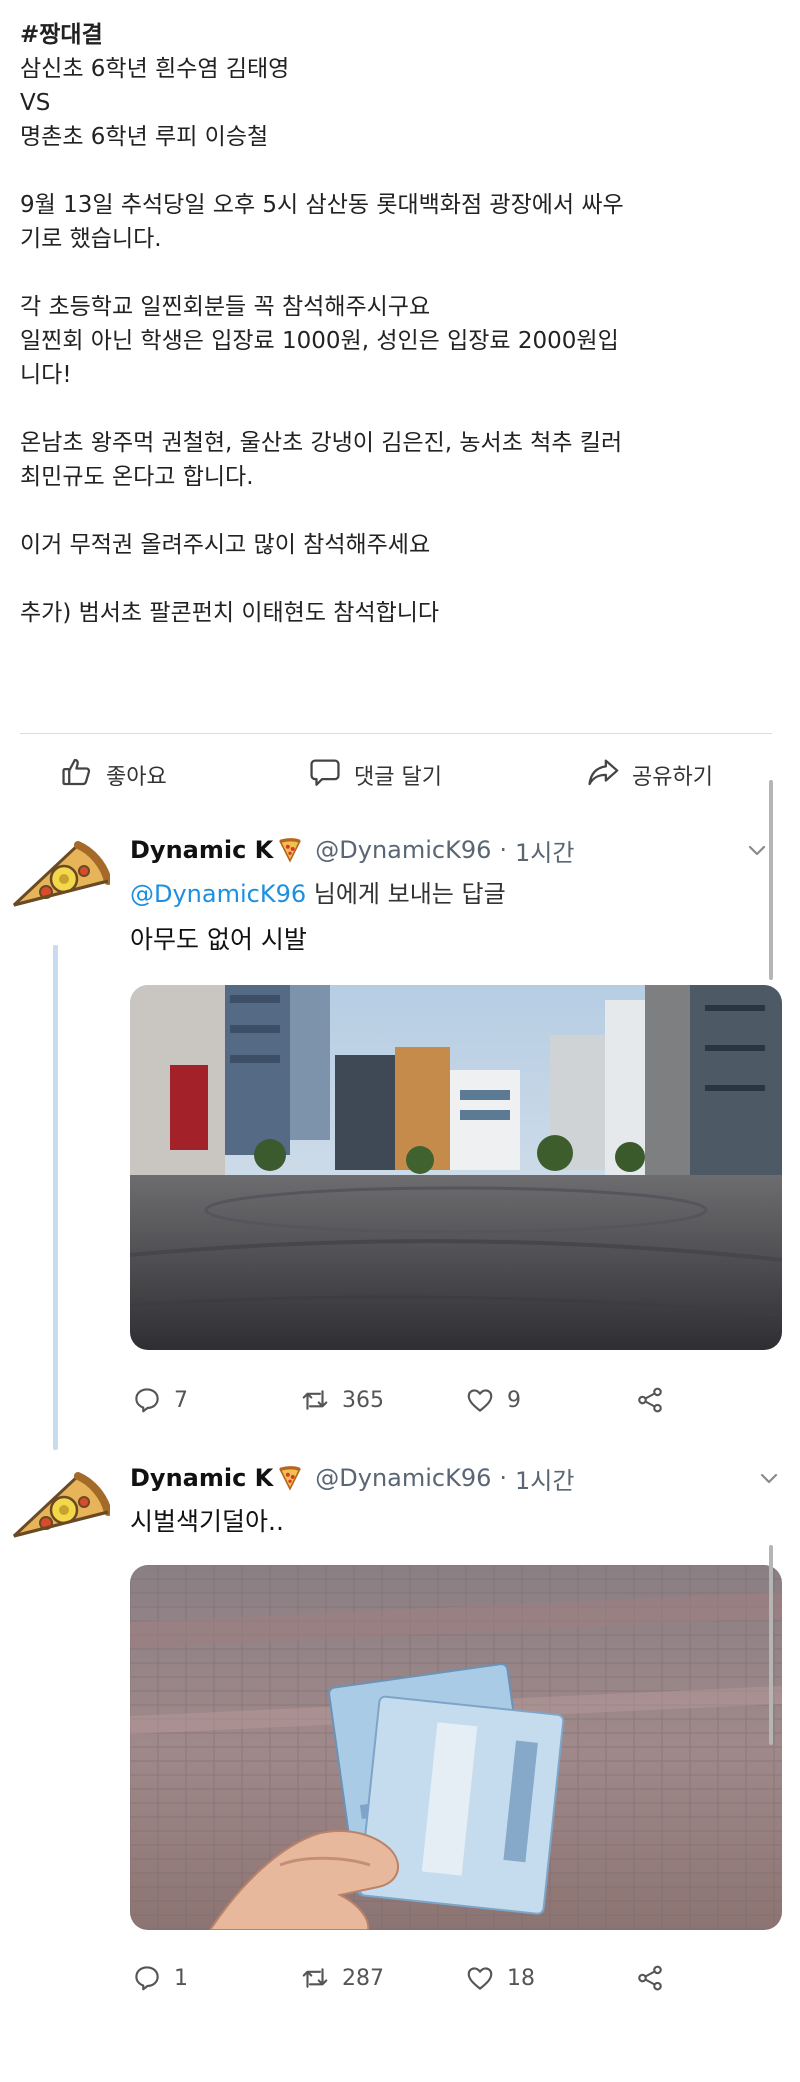  Describe the element at coordinates (181, 1400) in the screenshot. I see `reply-count: 7` at that location.